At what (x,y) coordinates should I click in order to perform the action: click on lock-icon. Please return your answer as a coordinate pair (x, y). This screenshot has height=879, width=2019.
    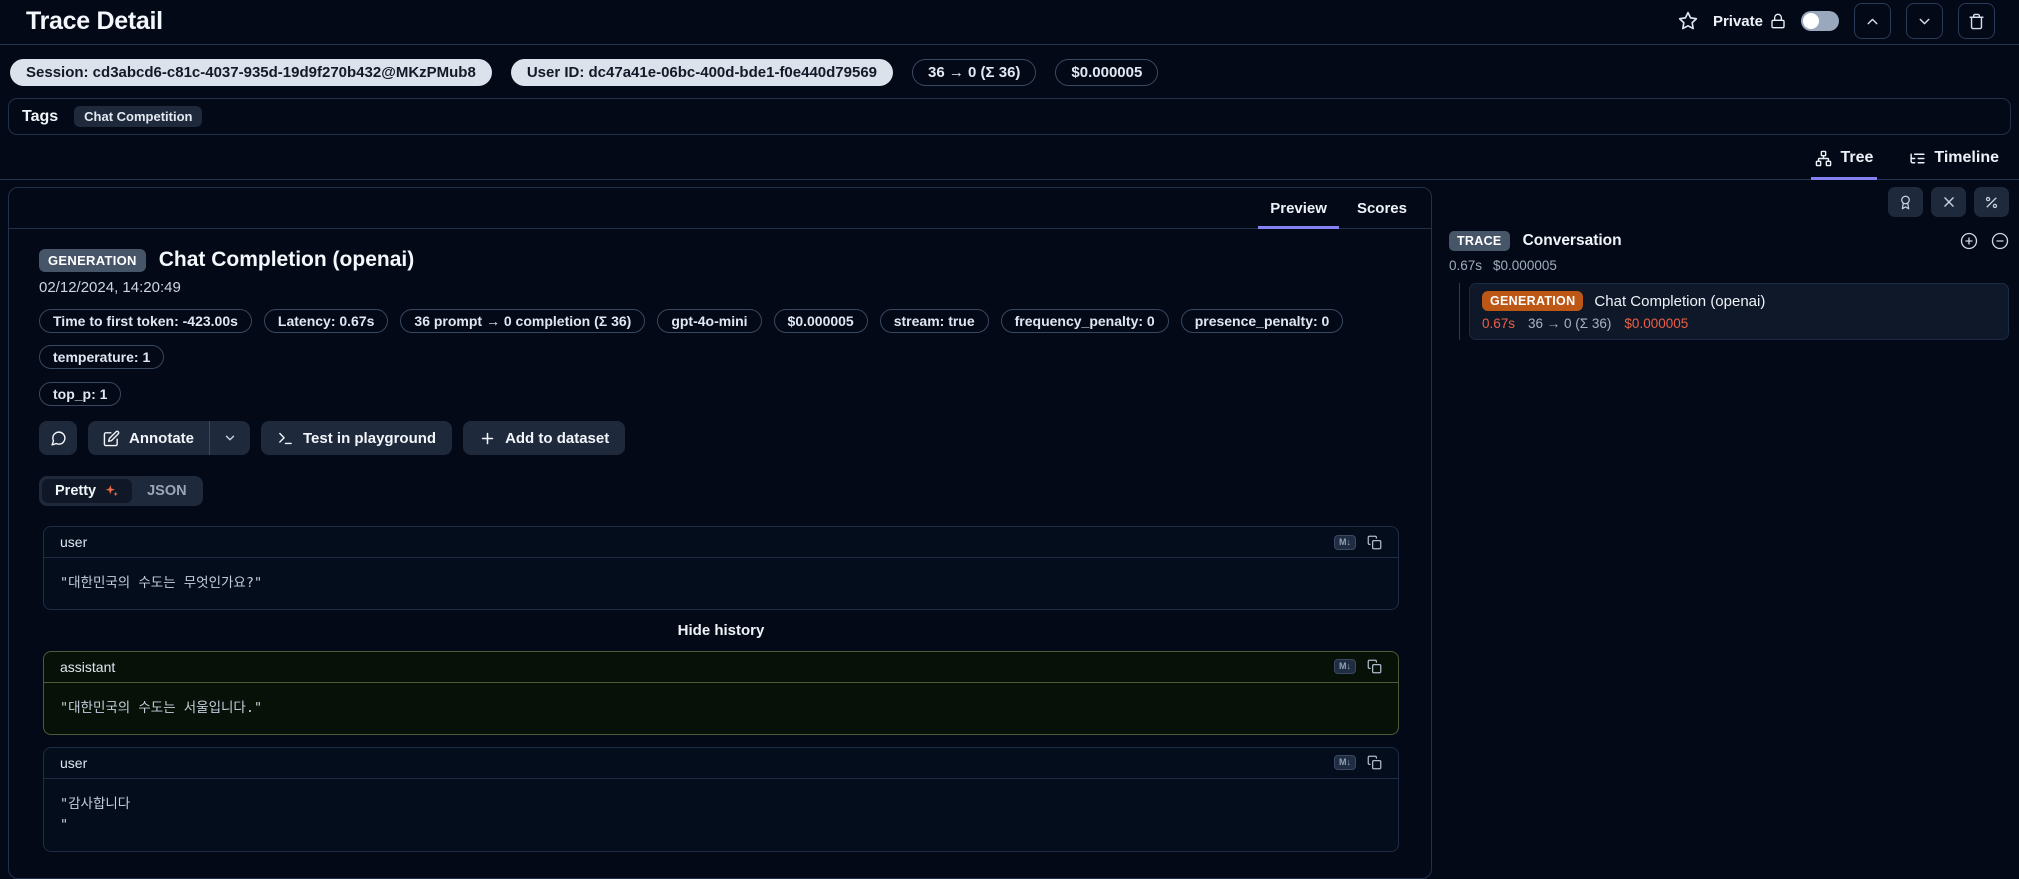
    Looking at the image, I should click on (1778, 21).